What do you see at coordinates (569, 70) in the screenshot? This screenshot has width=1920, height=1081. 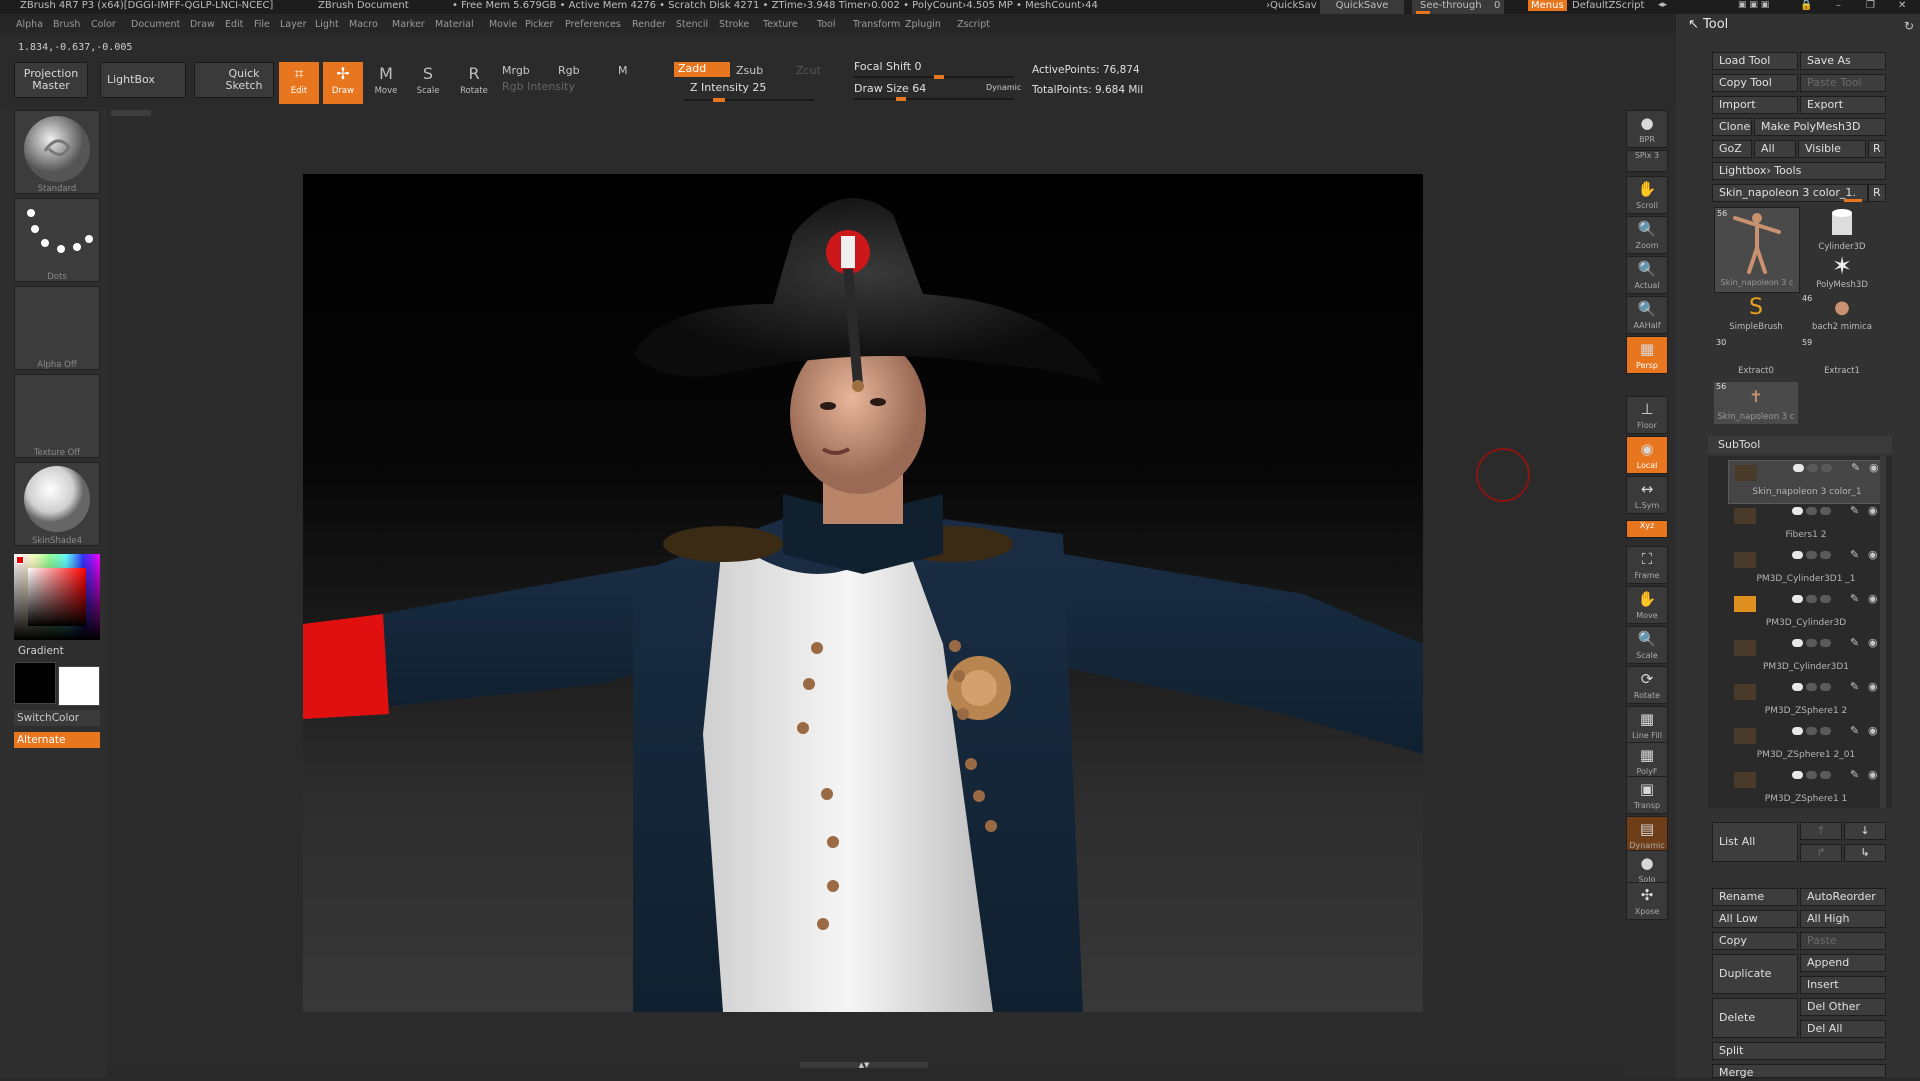 I see `rgb-button: Rgb` at bounding box center [569, 70].